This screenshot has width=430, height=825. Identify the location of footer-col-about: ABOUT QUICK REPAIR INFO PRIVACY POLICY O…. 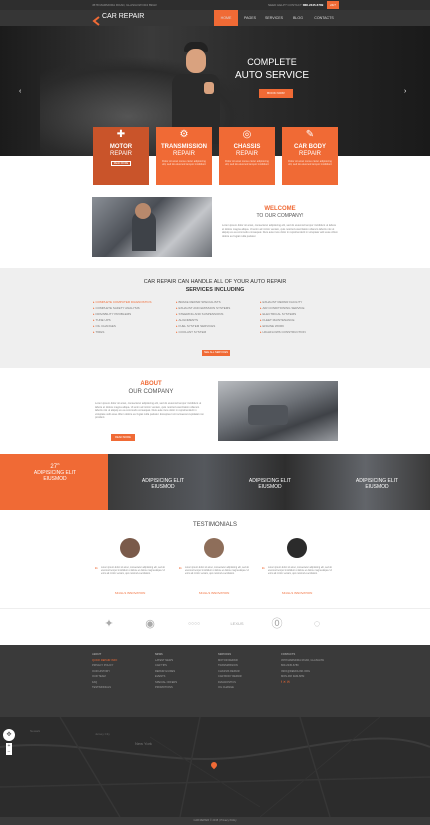
(104, 671).